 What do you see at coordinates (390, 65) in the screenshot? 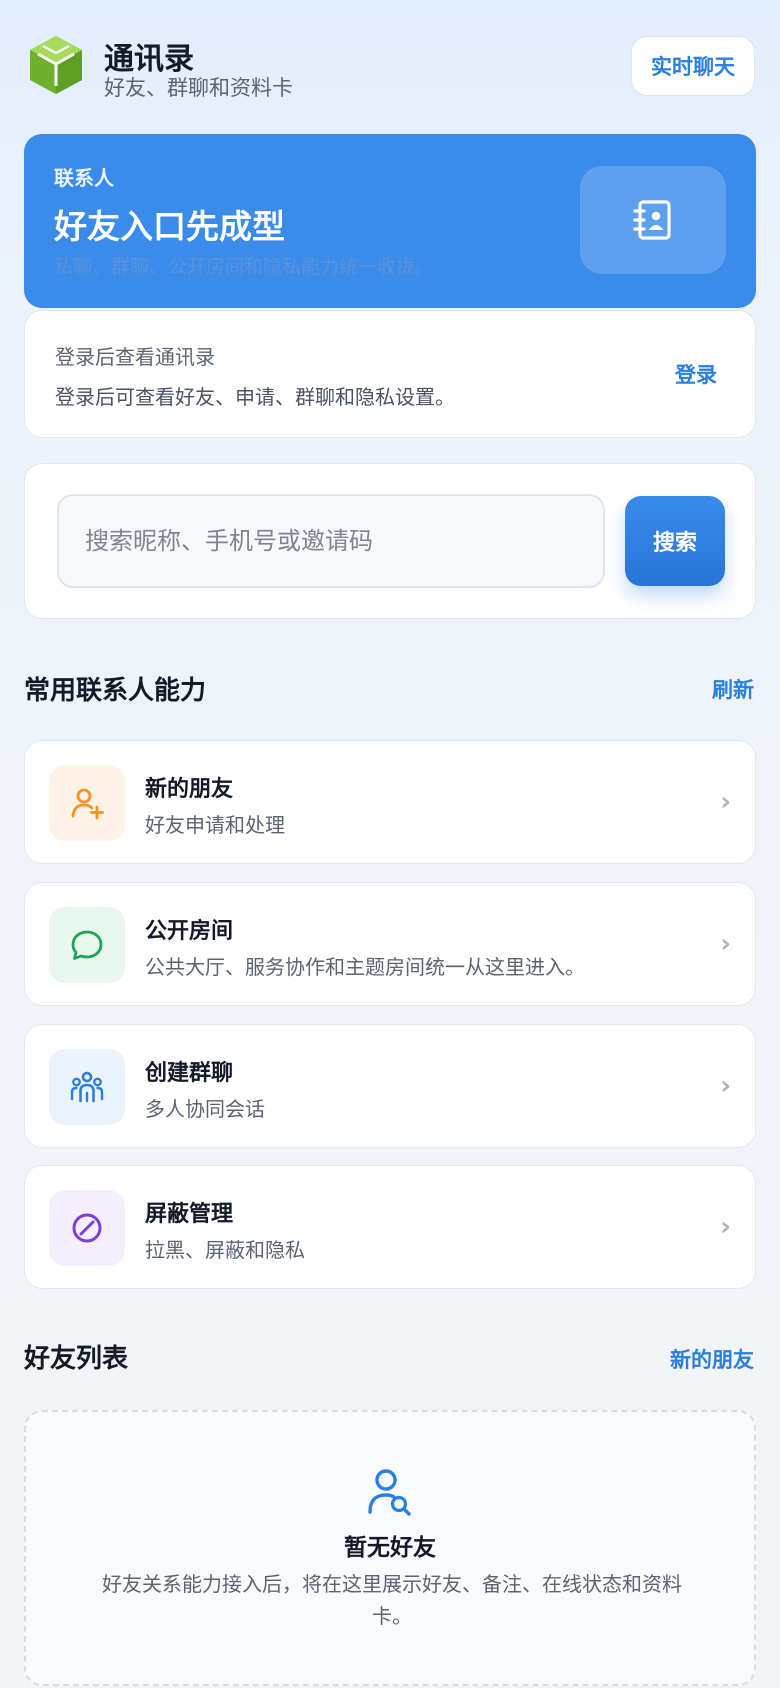
I see `app-header: 通讯录 好友、群聊和资料卡 实时聊天` at bounding box center [390, 65].